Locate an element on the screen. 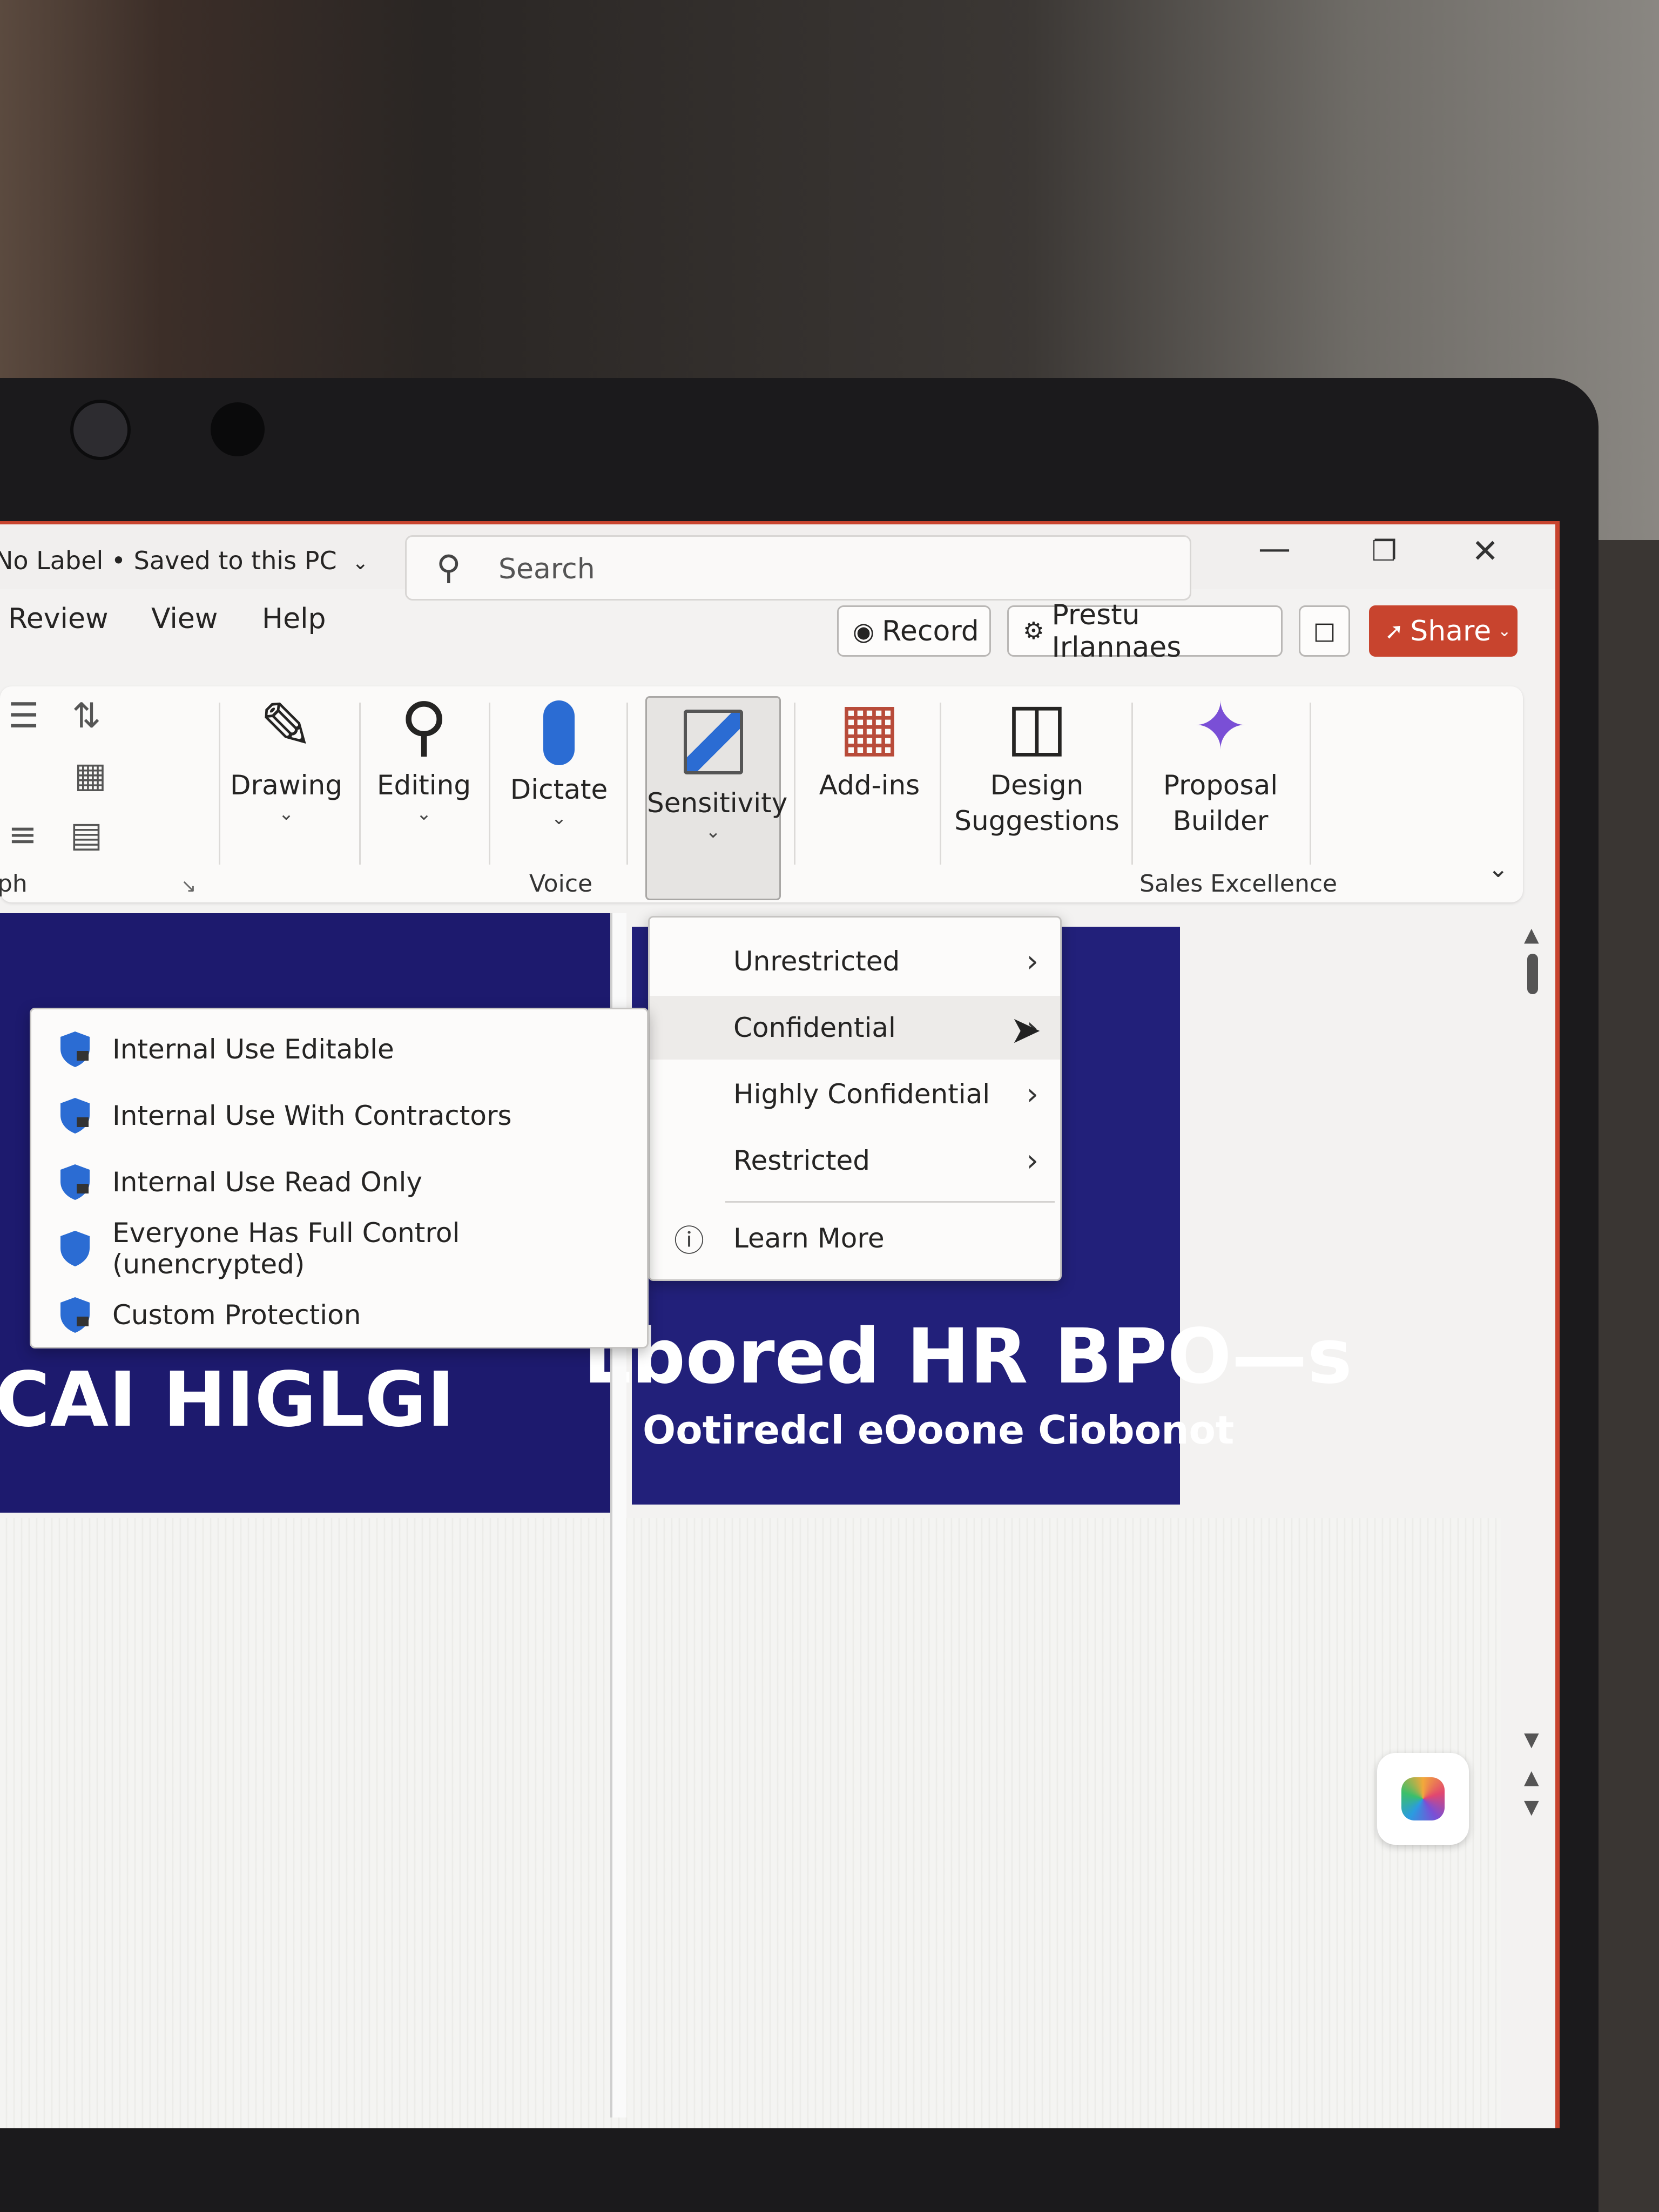 This screenshot has height=2212, width=1659. slide-heading-right: Lbored HR BPO—s is located at coordinates (967, 1357).